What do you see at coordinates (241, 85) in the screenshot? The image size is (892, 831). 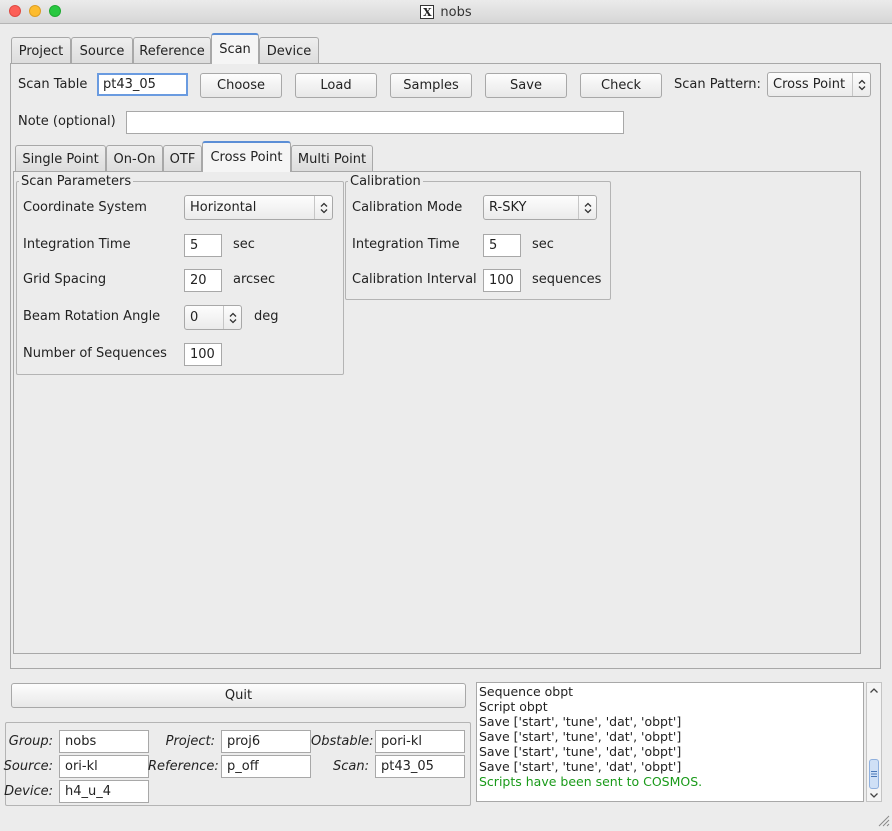 I see `choose-button: Choose` at bounding box center [241, 85].